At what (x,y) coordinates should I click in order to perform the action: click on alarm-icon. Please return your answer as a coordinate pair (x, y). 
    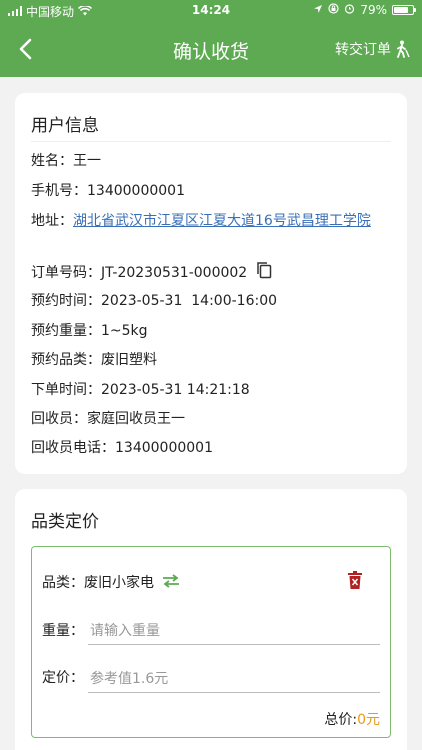
    Looking at the image, I should click on (349, 10).